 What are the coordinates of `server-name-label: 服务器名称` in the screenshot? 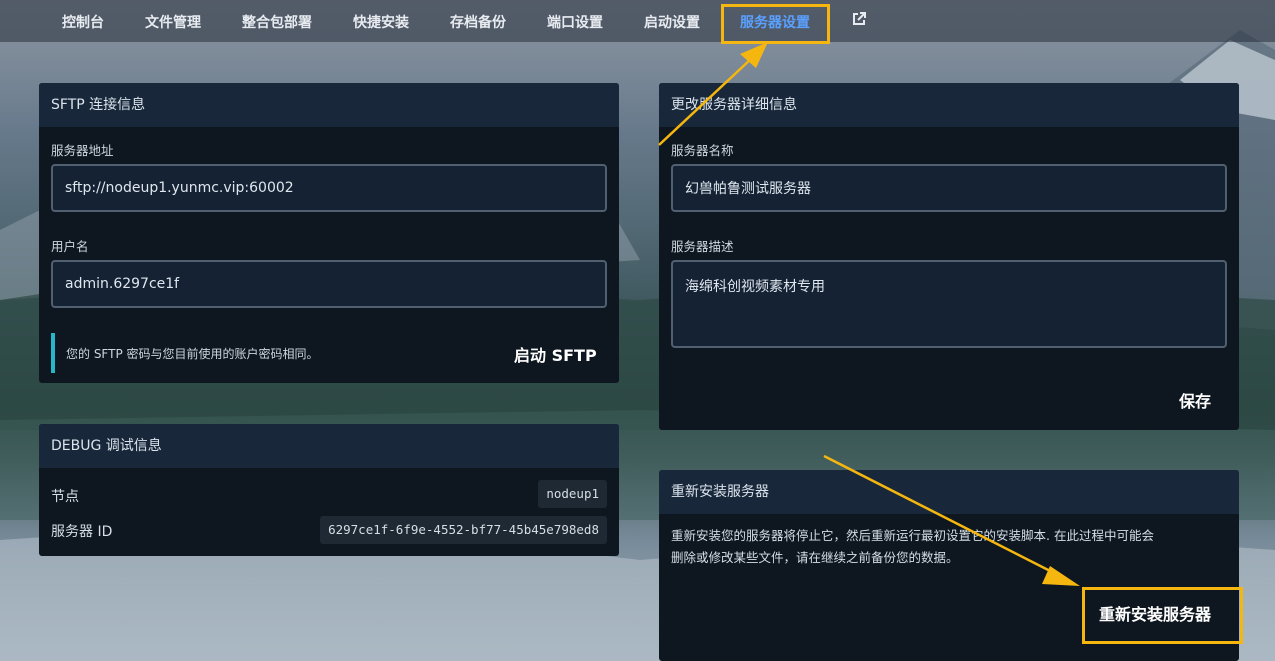 It's located at (702, 150).